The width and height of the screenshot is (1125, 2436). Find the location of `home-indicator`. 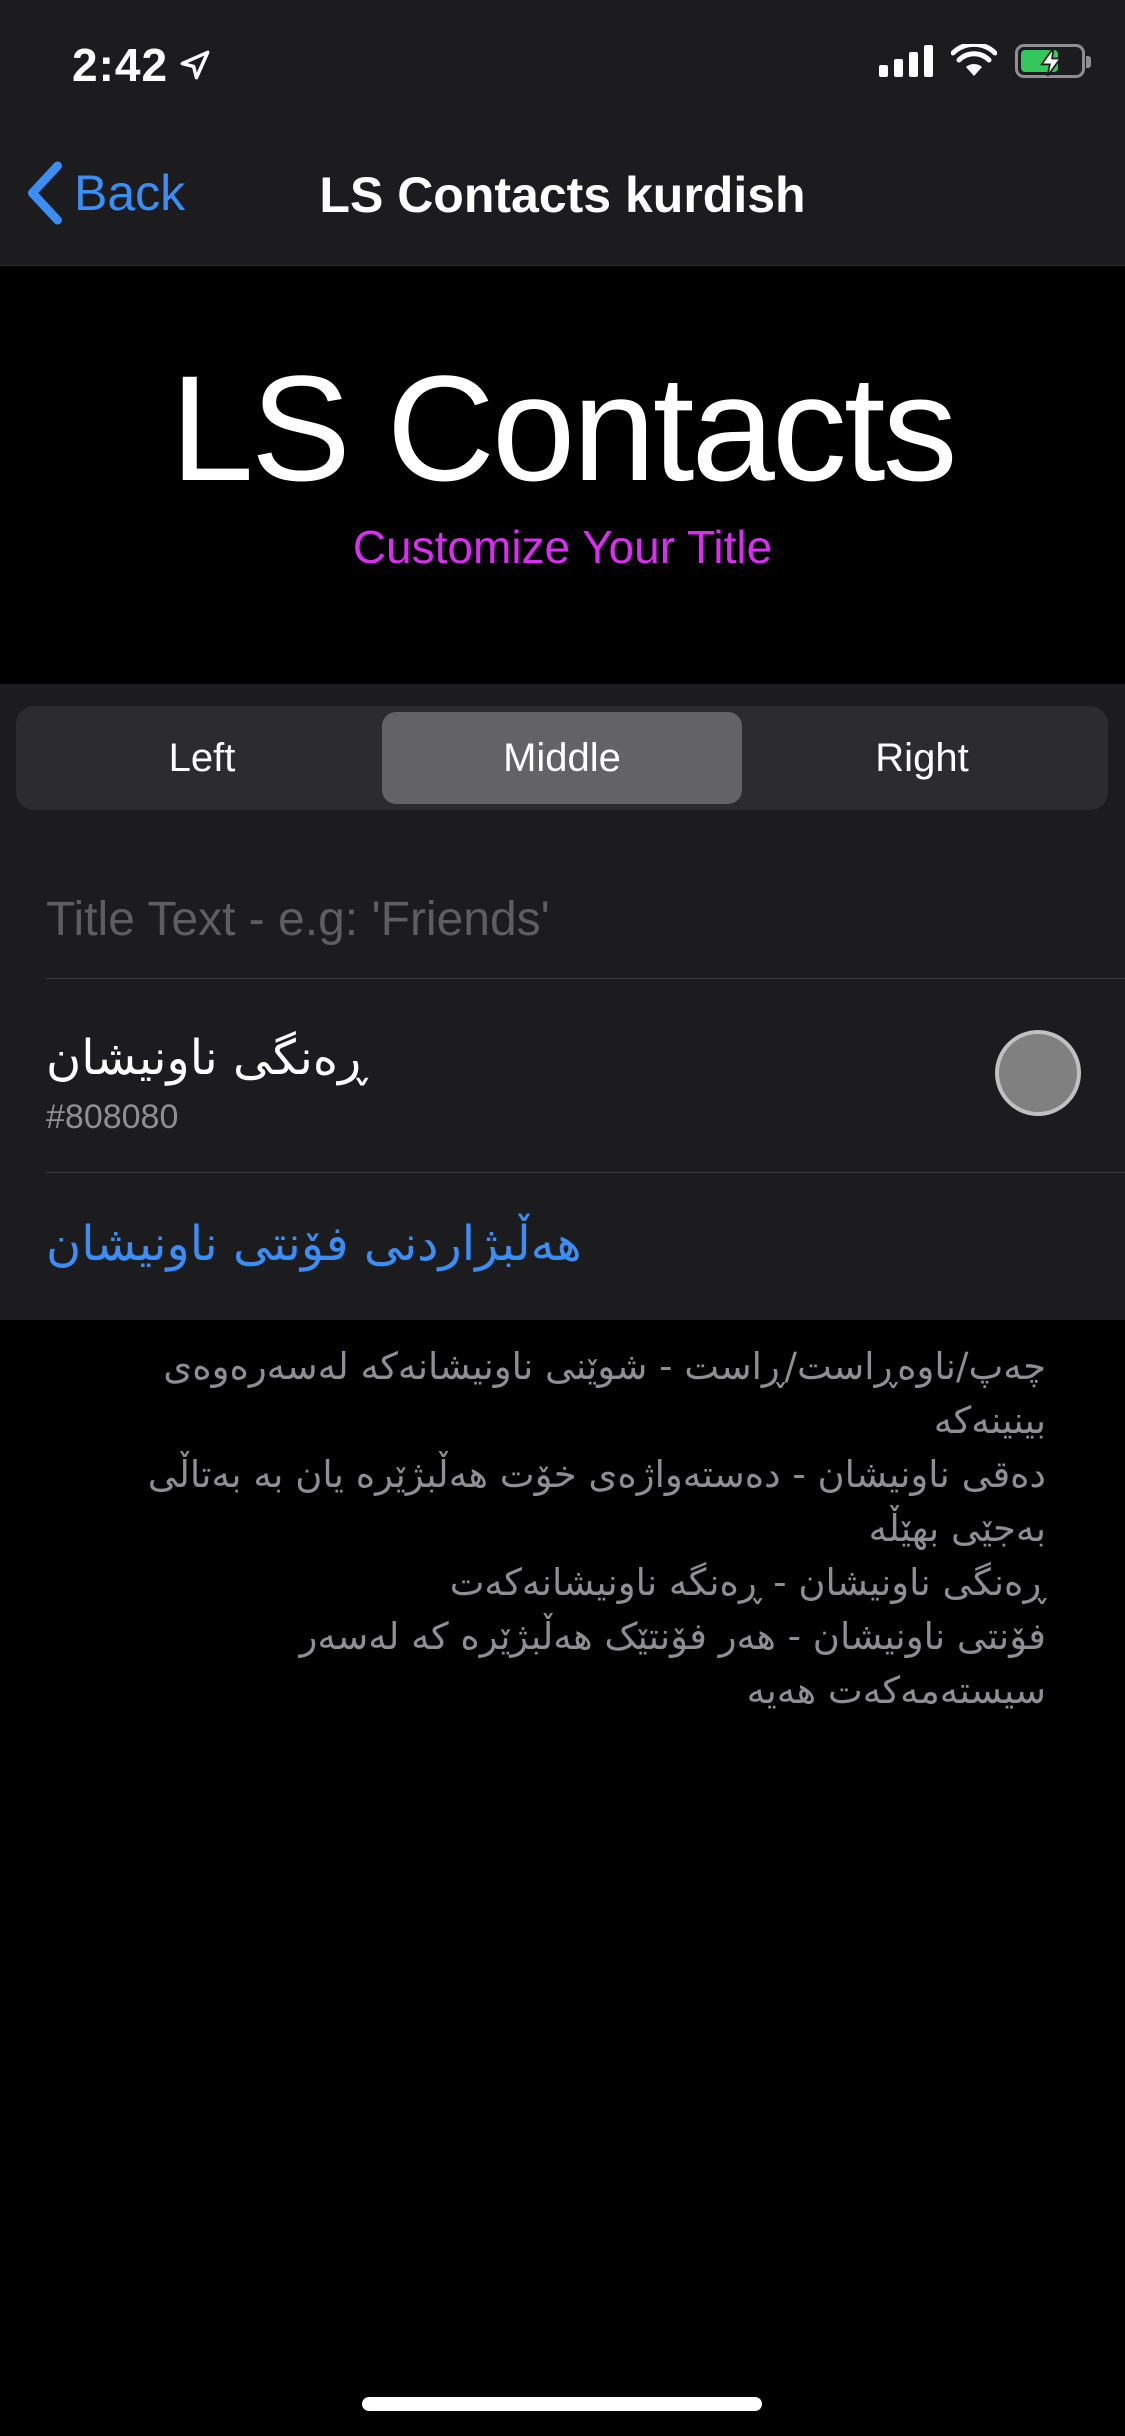

home-indicator is located at coordinates (562, 2404).